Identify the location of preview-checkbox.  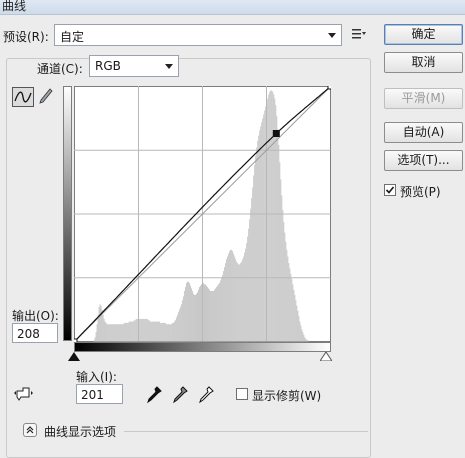
(390, 190).